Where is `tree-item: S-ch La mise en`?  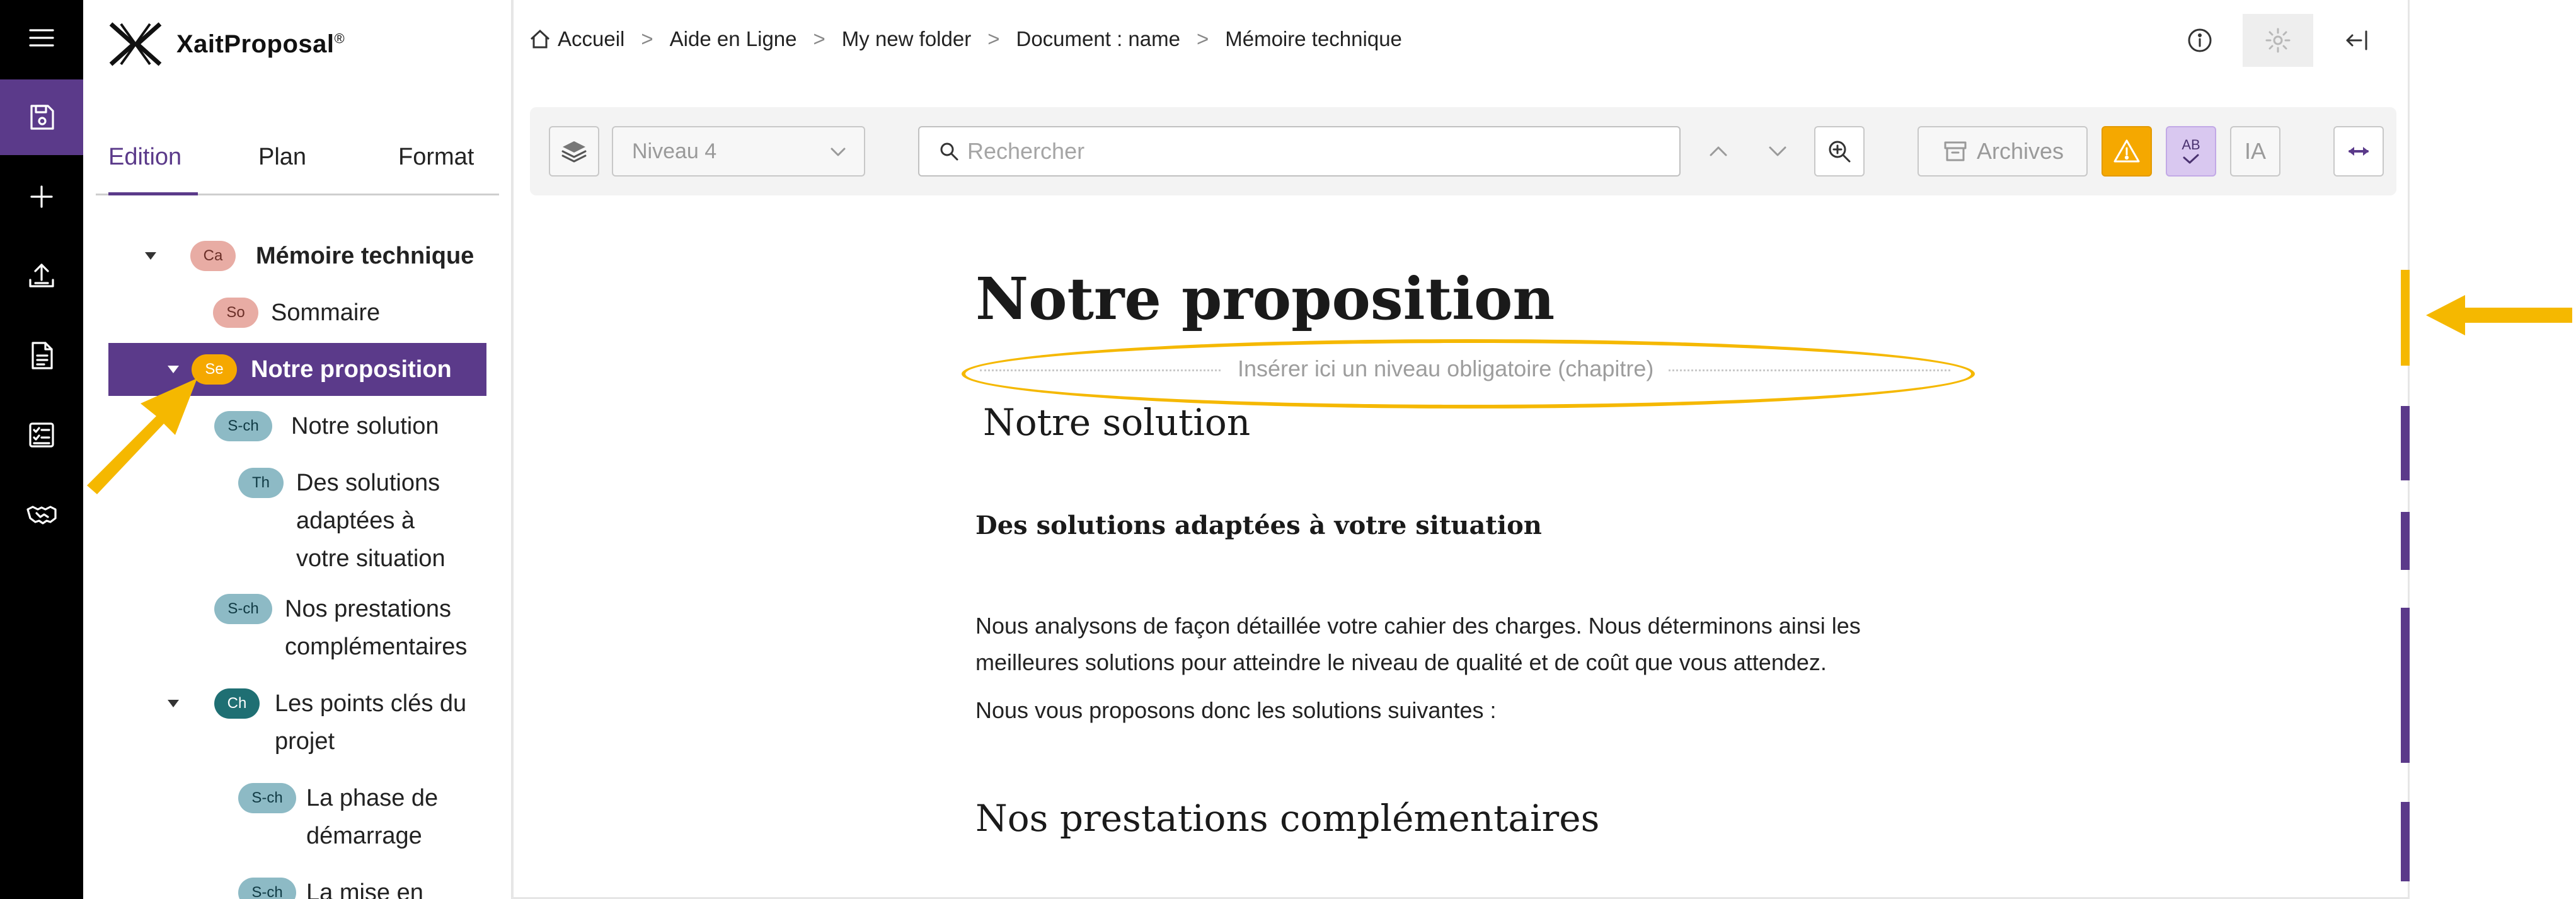 tree-item: S-ch La mise en is located at coordinates (297, 882).